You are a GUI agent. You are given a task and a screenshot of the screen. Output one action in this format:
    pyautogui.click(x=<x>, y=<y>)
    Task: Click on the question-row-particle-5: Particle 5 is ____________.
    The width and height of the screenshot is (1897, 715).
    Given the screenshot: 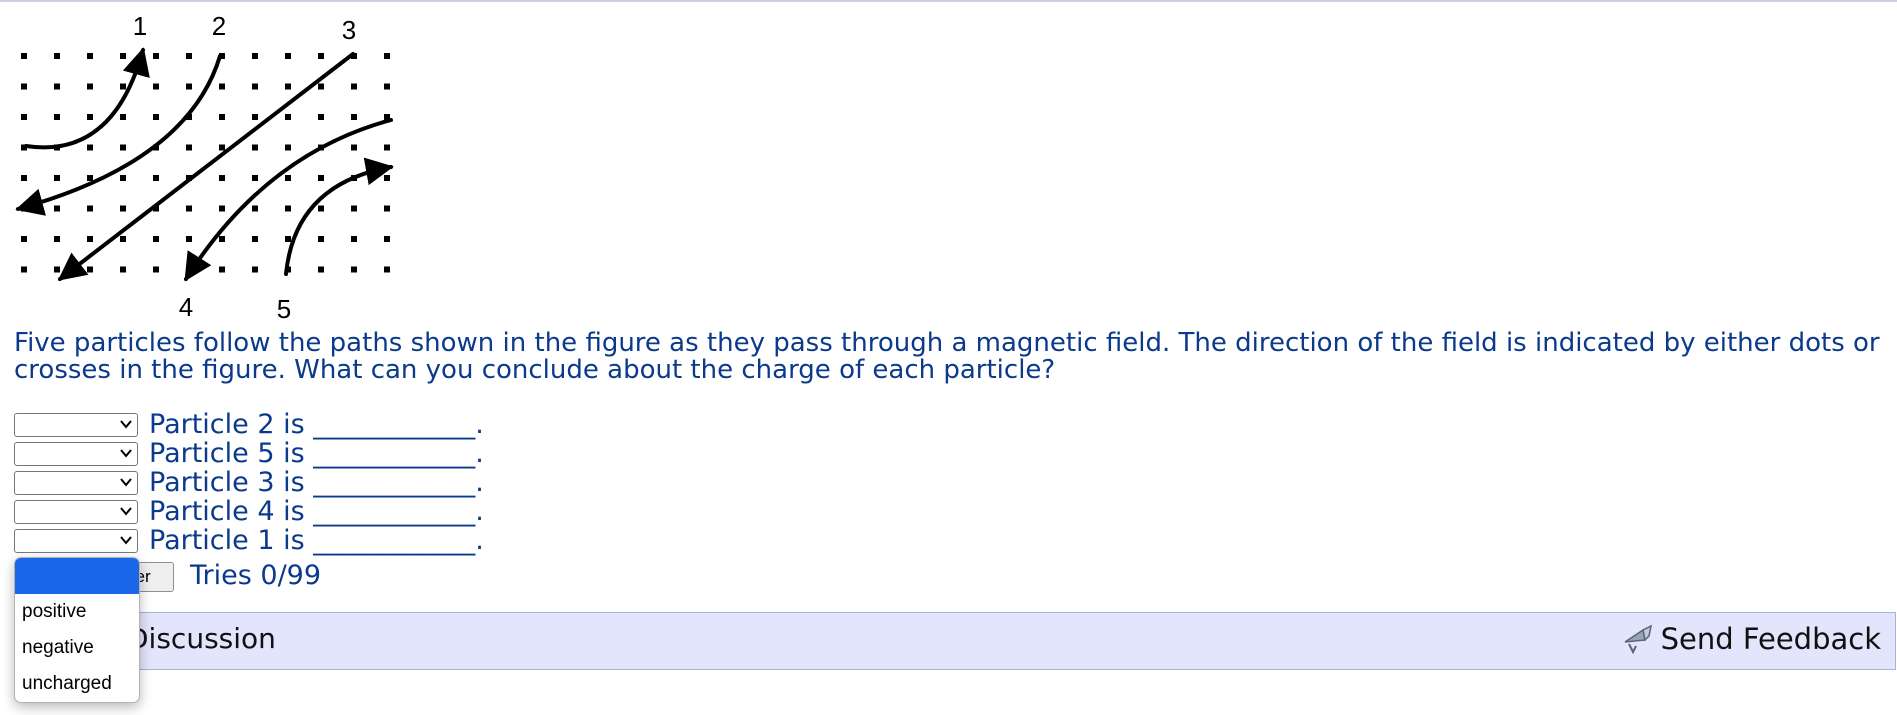 What is the action you would take?
    pyautogui.click(x=249, y=453)
    